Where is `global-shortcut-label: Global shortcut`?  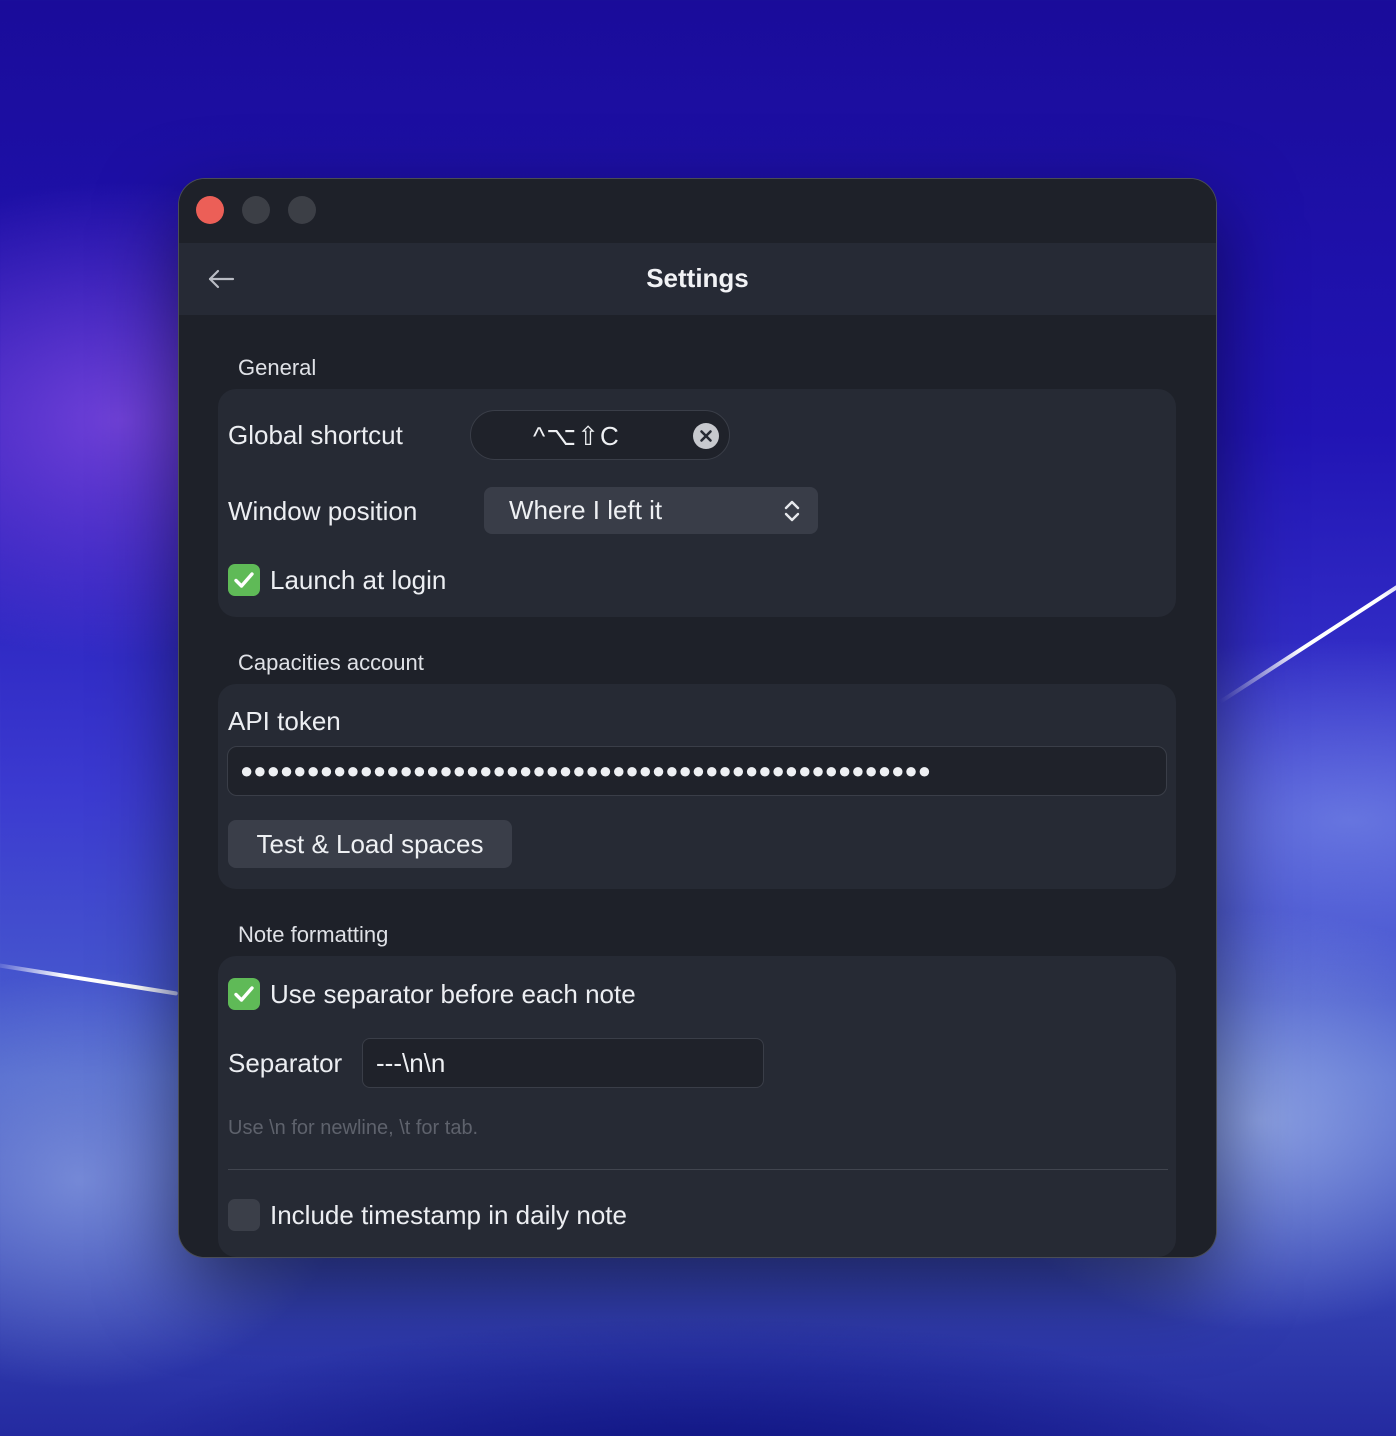
global-shortcut-label: Global shortcut is located at coordinates (315, 435).